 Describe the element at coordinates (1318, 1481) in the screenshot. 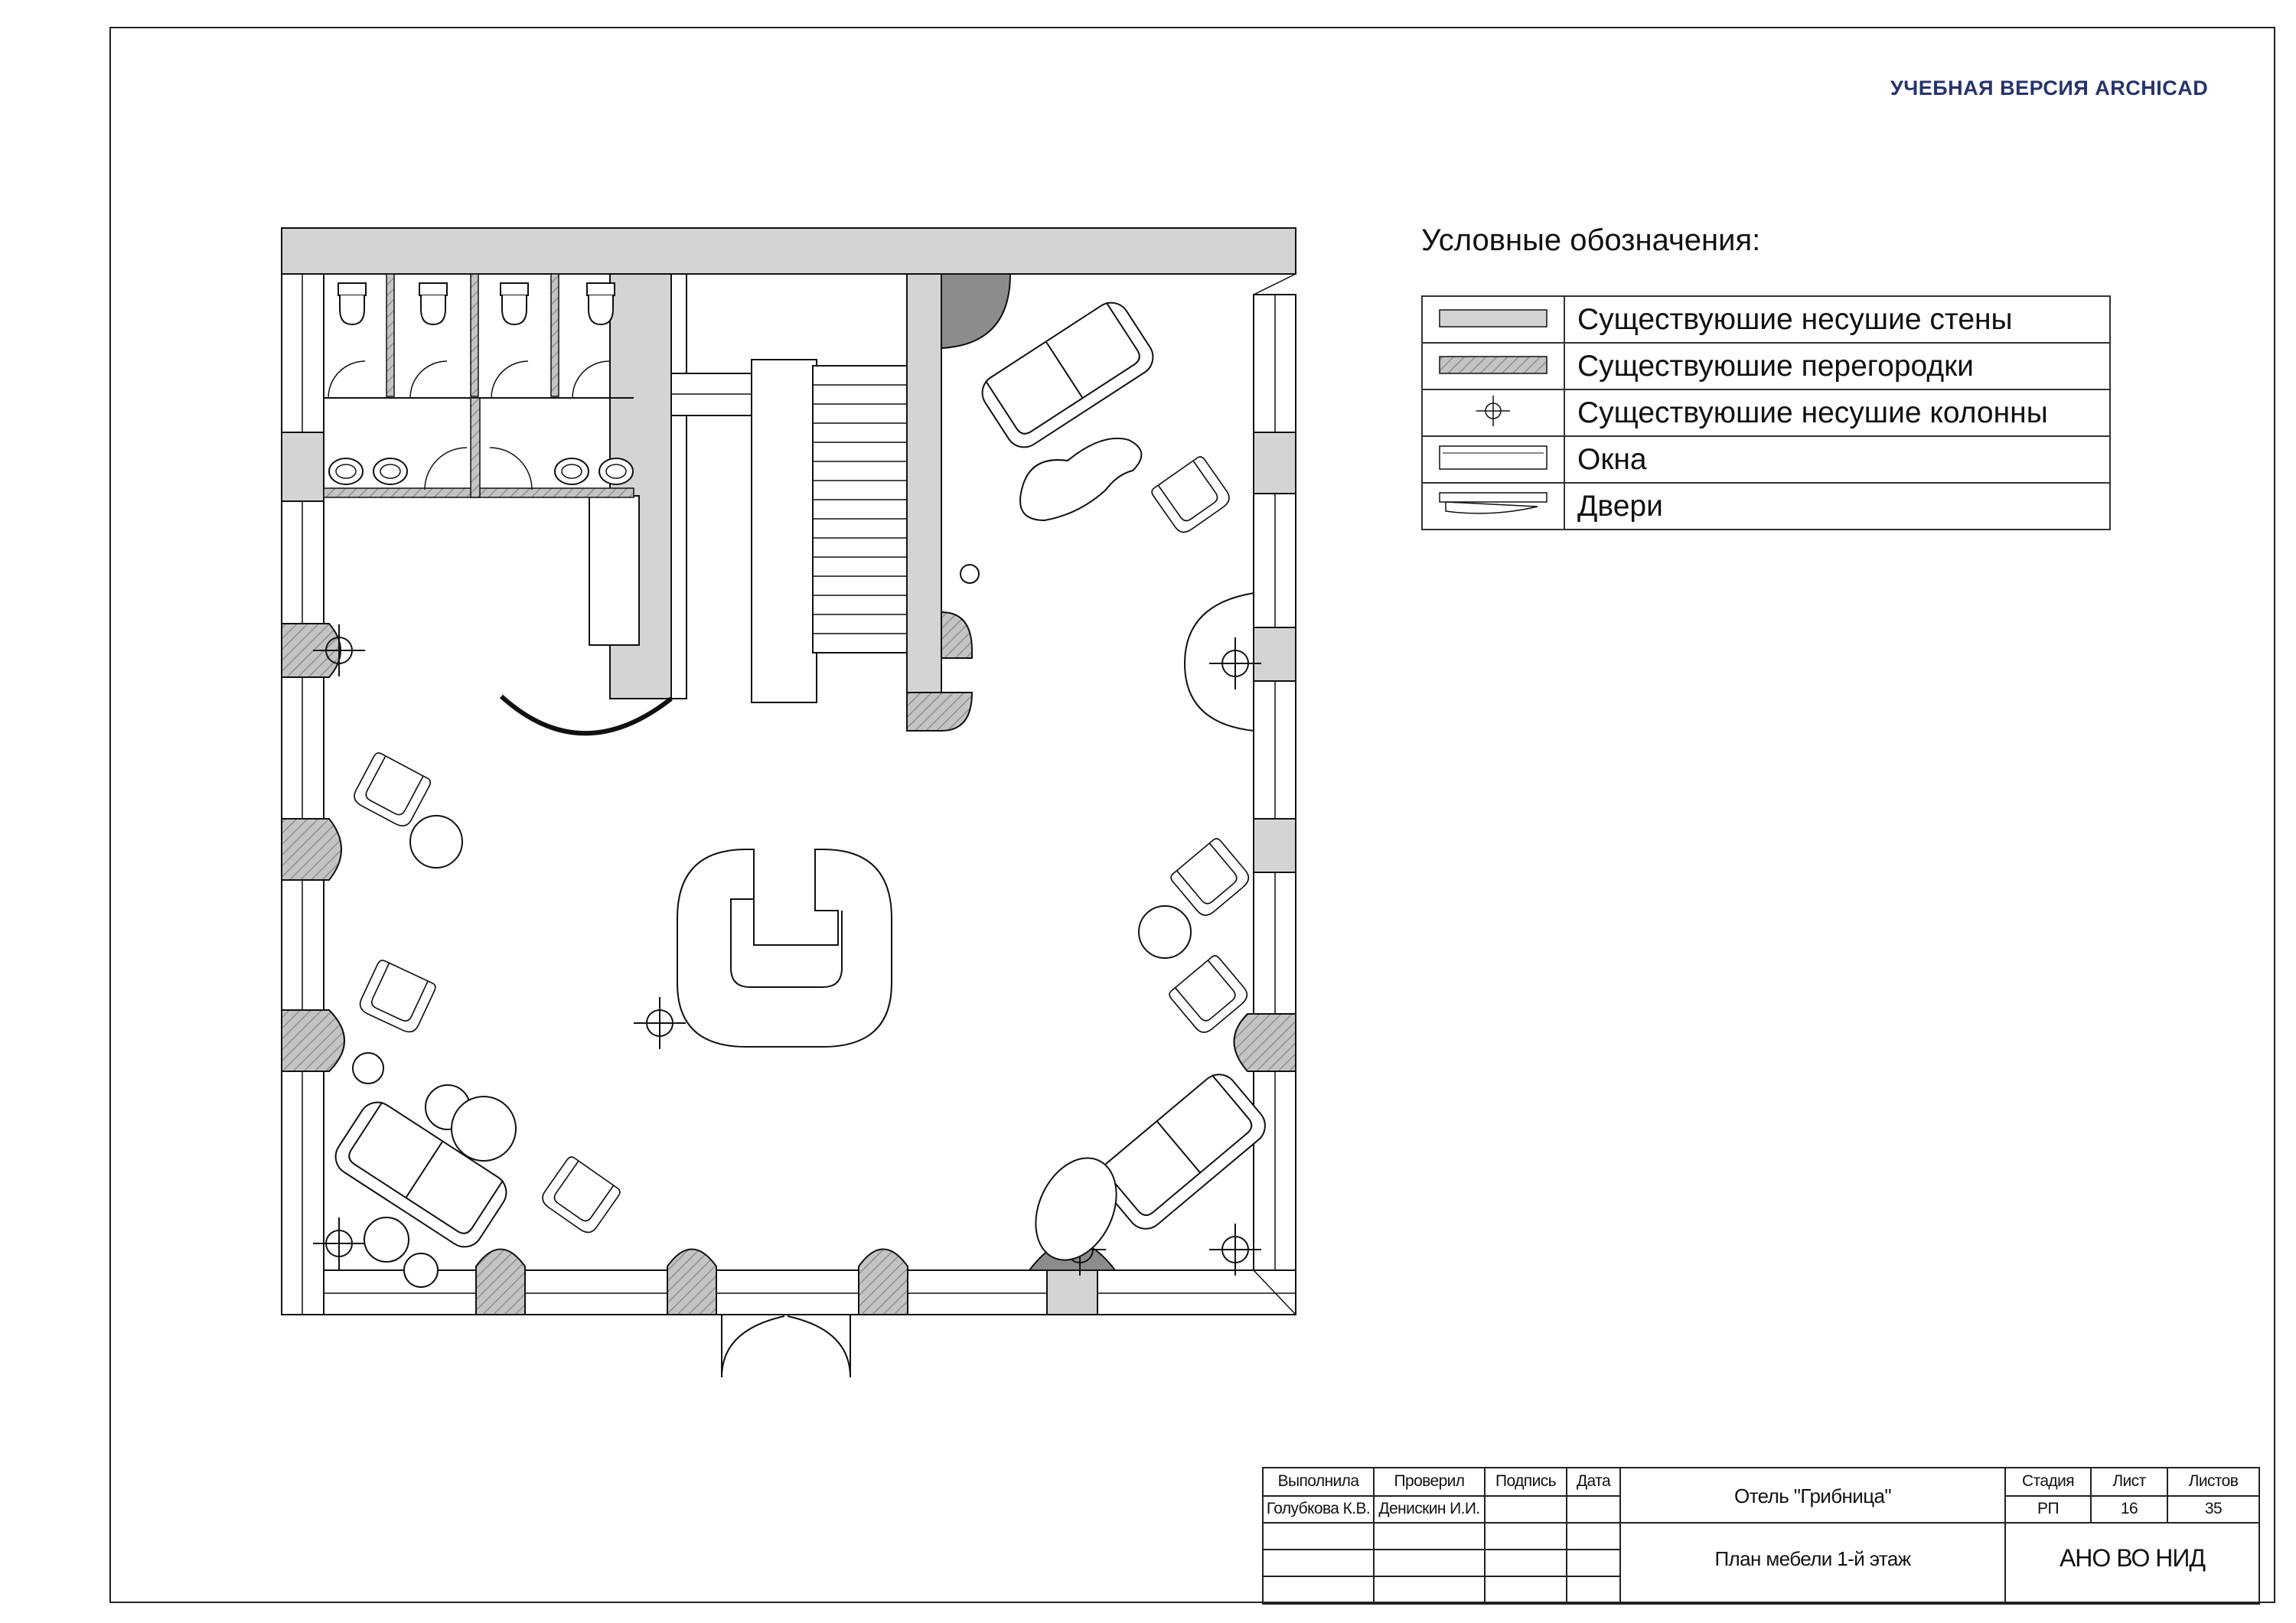

I see `header-performed: Выполнила` at that location.